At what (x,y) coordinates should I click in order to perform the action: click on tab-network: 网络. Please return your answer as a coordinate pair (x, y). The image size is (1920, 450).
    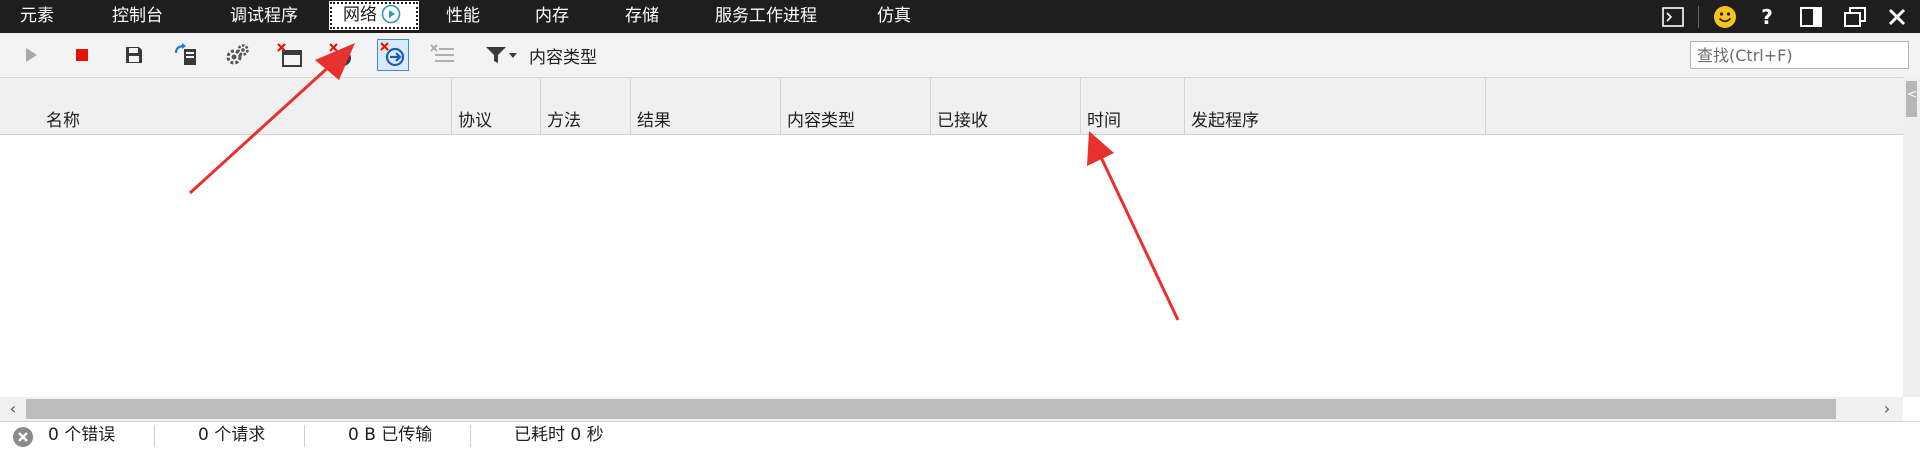
    Looking at the image, I should click on (374, 15).